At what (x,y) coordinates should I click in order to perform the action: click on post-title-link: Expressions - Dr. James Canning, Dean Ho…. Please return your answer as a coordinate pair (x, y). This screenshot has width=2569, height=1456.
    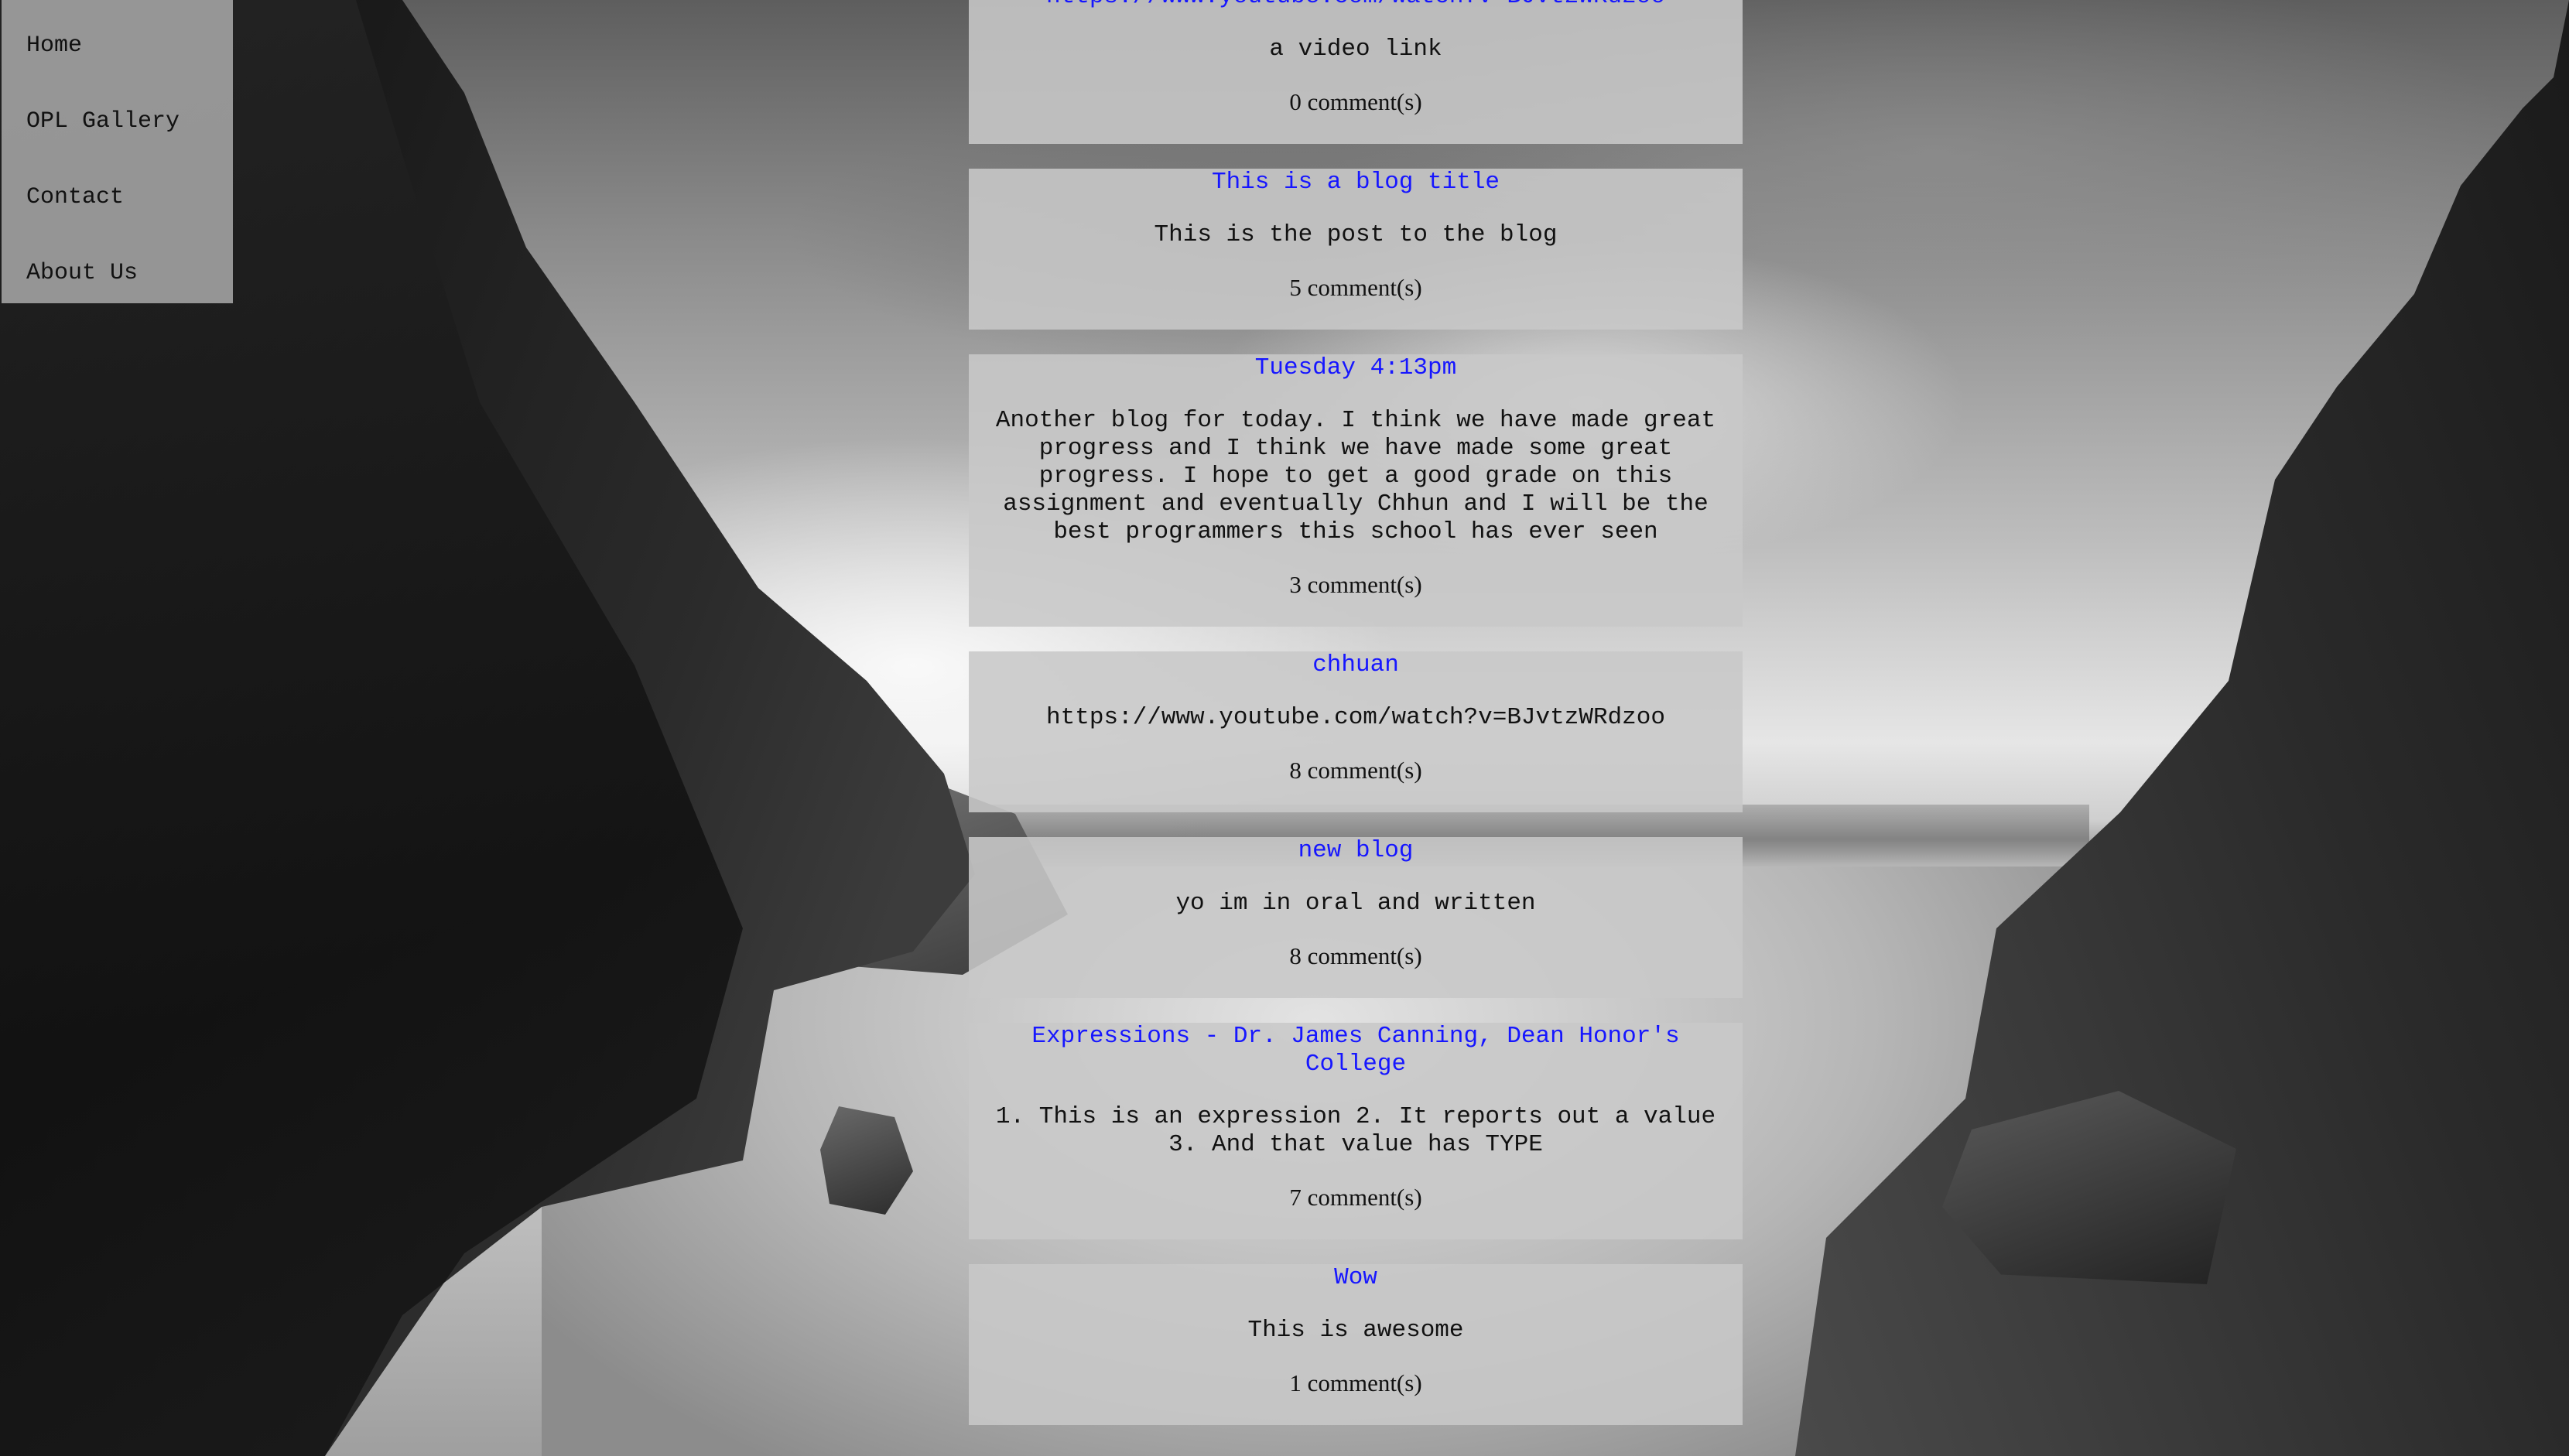
    Looking at the image, I should click on (1355, 1050).